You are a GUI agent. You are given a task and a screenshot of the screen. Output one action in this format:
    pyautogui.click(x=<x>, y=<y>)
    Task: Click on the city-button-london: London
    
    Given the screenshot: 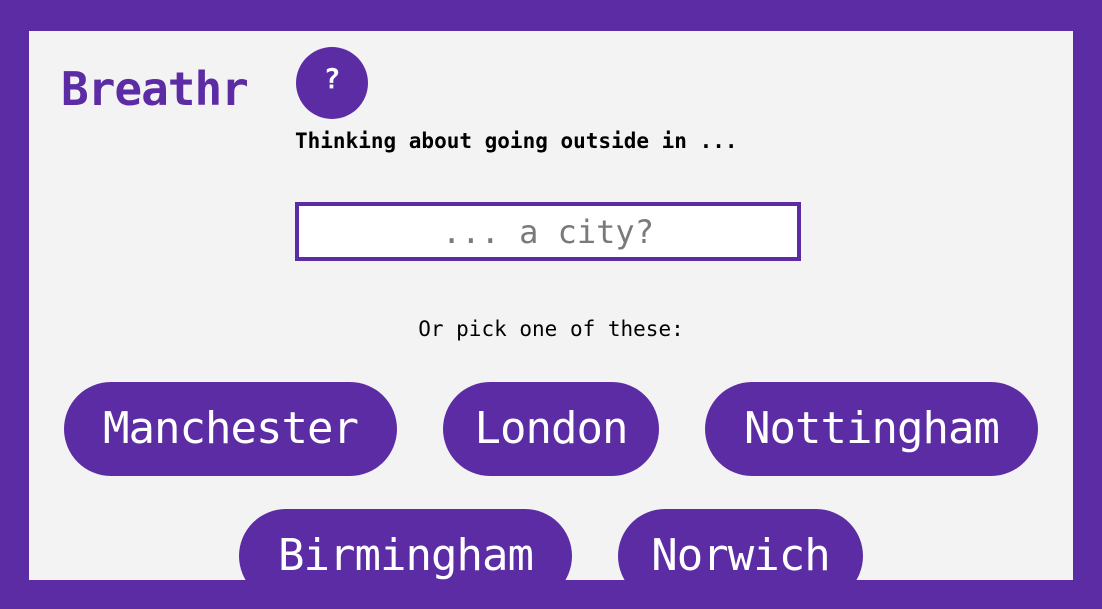 What is the action you would take?
    pyautogui.click(x=551, y=429)
    